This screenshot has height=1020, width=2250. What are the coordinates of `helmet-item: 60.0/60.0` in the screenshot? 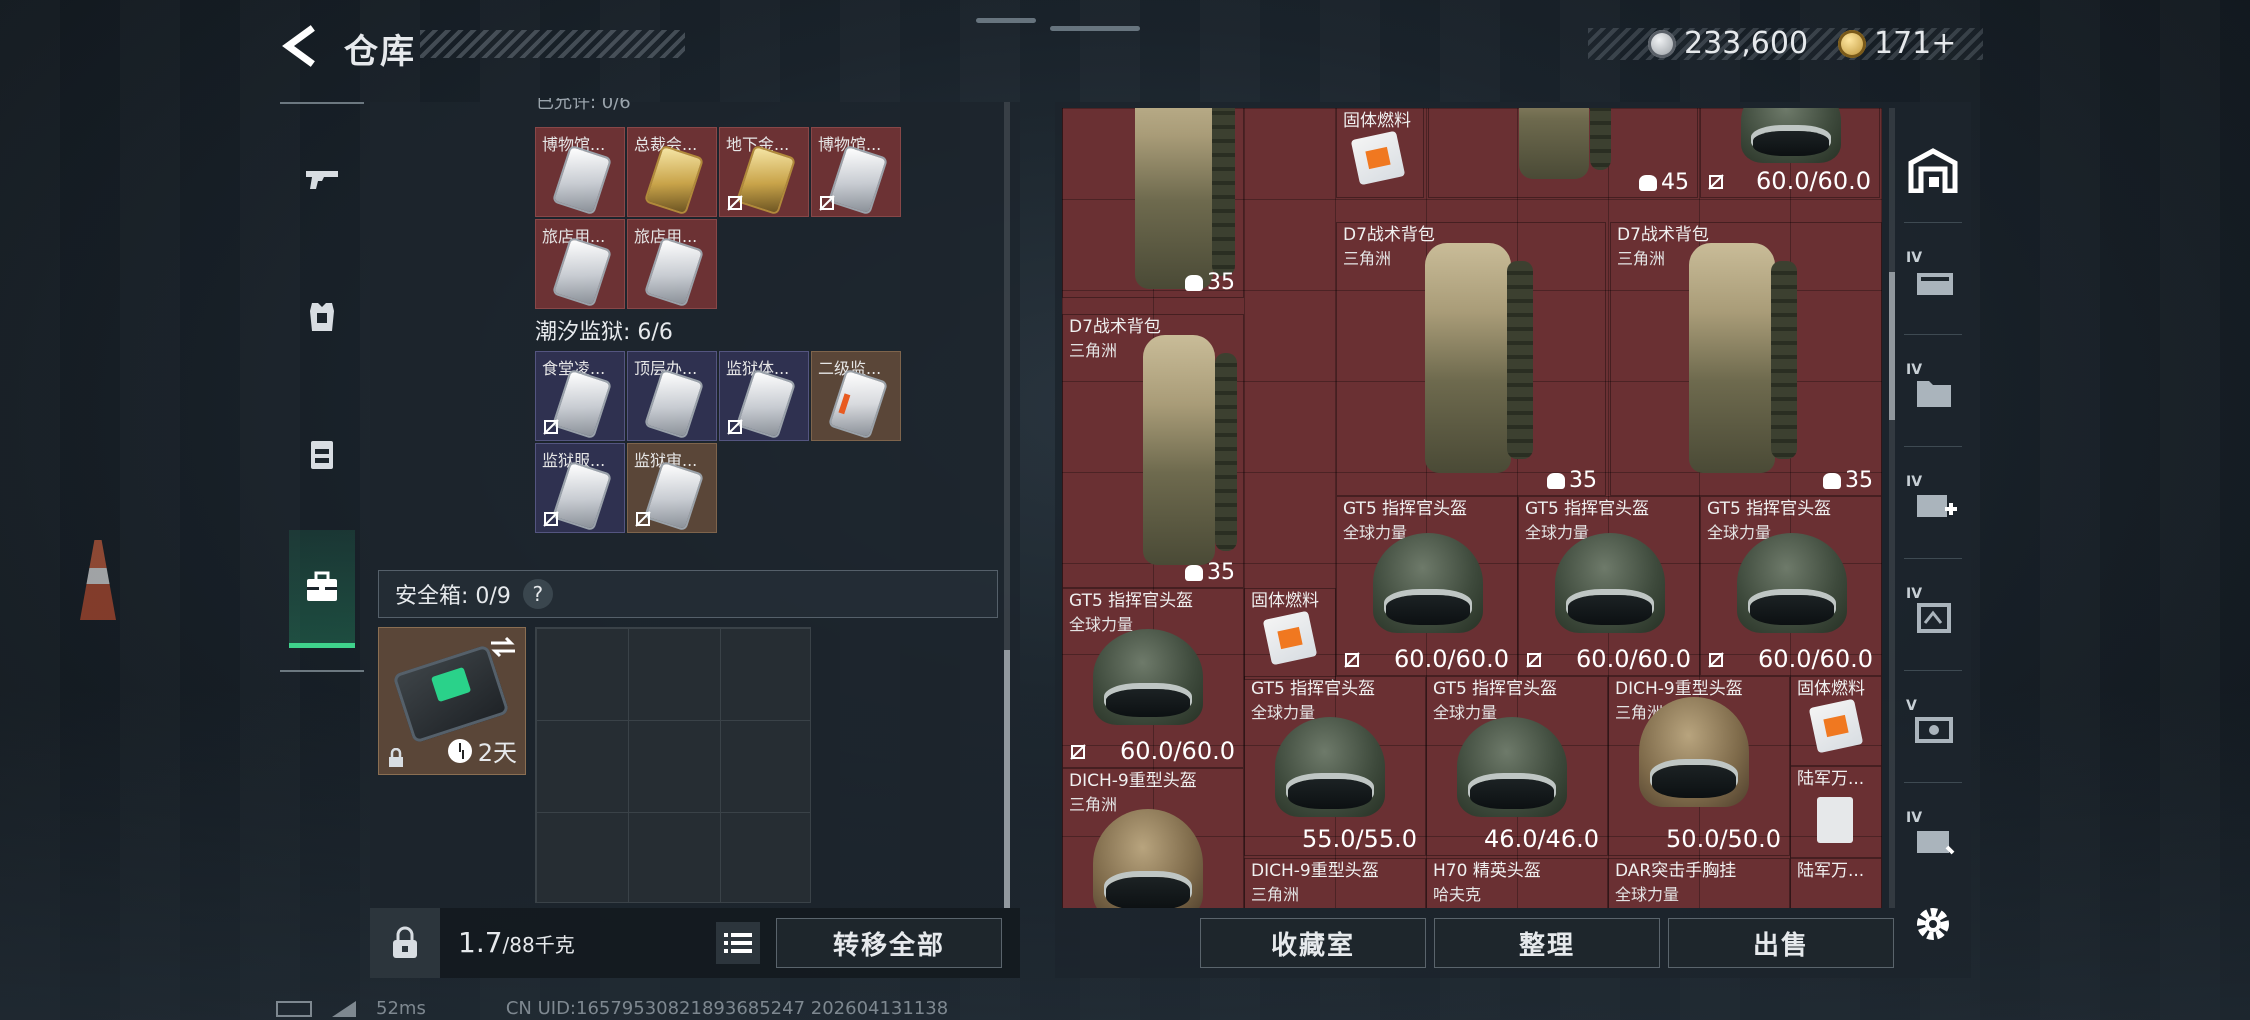 It's located at (1790, 153).